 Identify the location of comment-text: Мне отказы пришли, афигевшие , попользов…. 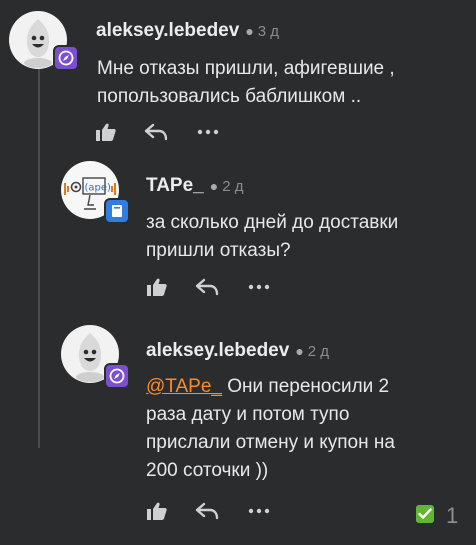
(246, 82).